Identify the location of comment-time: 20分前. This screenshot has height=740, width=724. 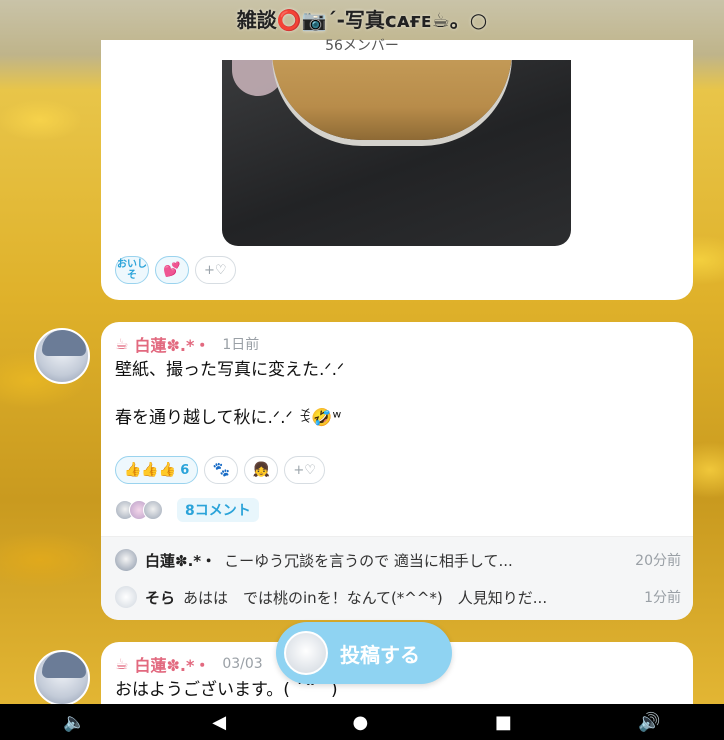
(658, 561).